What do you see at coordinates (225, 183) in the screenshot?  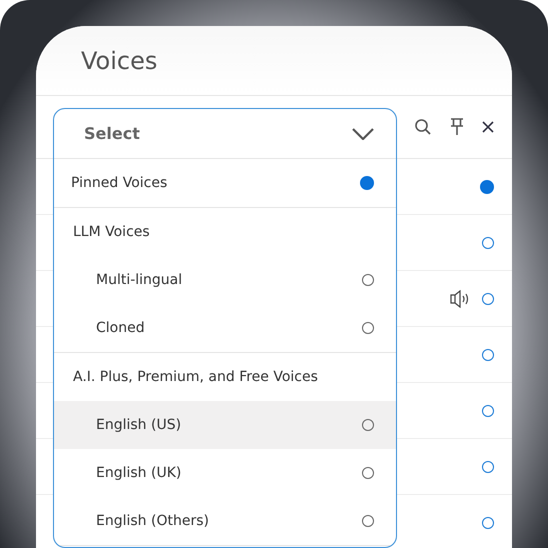 I see `dropdown-option: Pinned Voices` at bounding box center [225, 183].